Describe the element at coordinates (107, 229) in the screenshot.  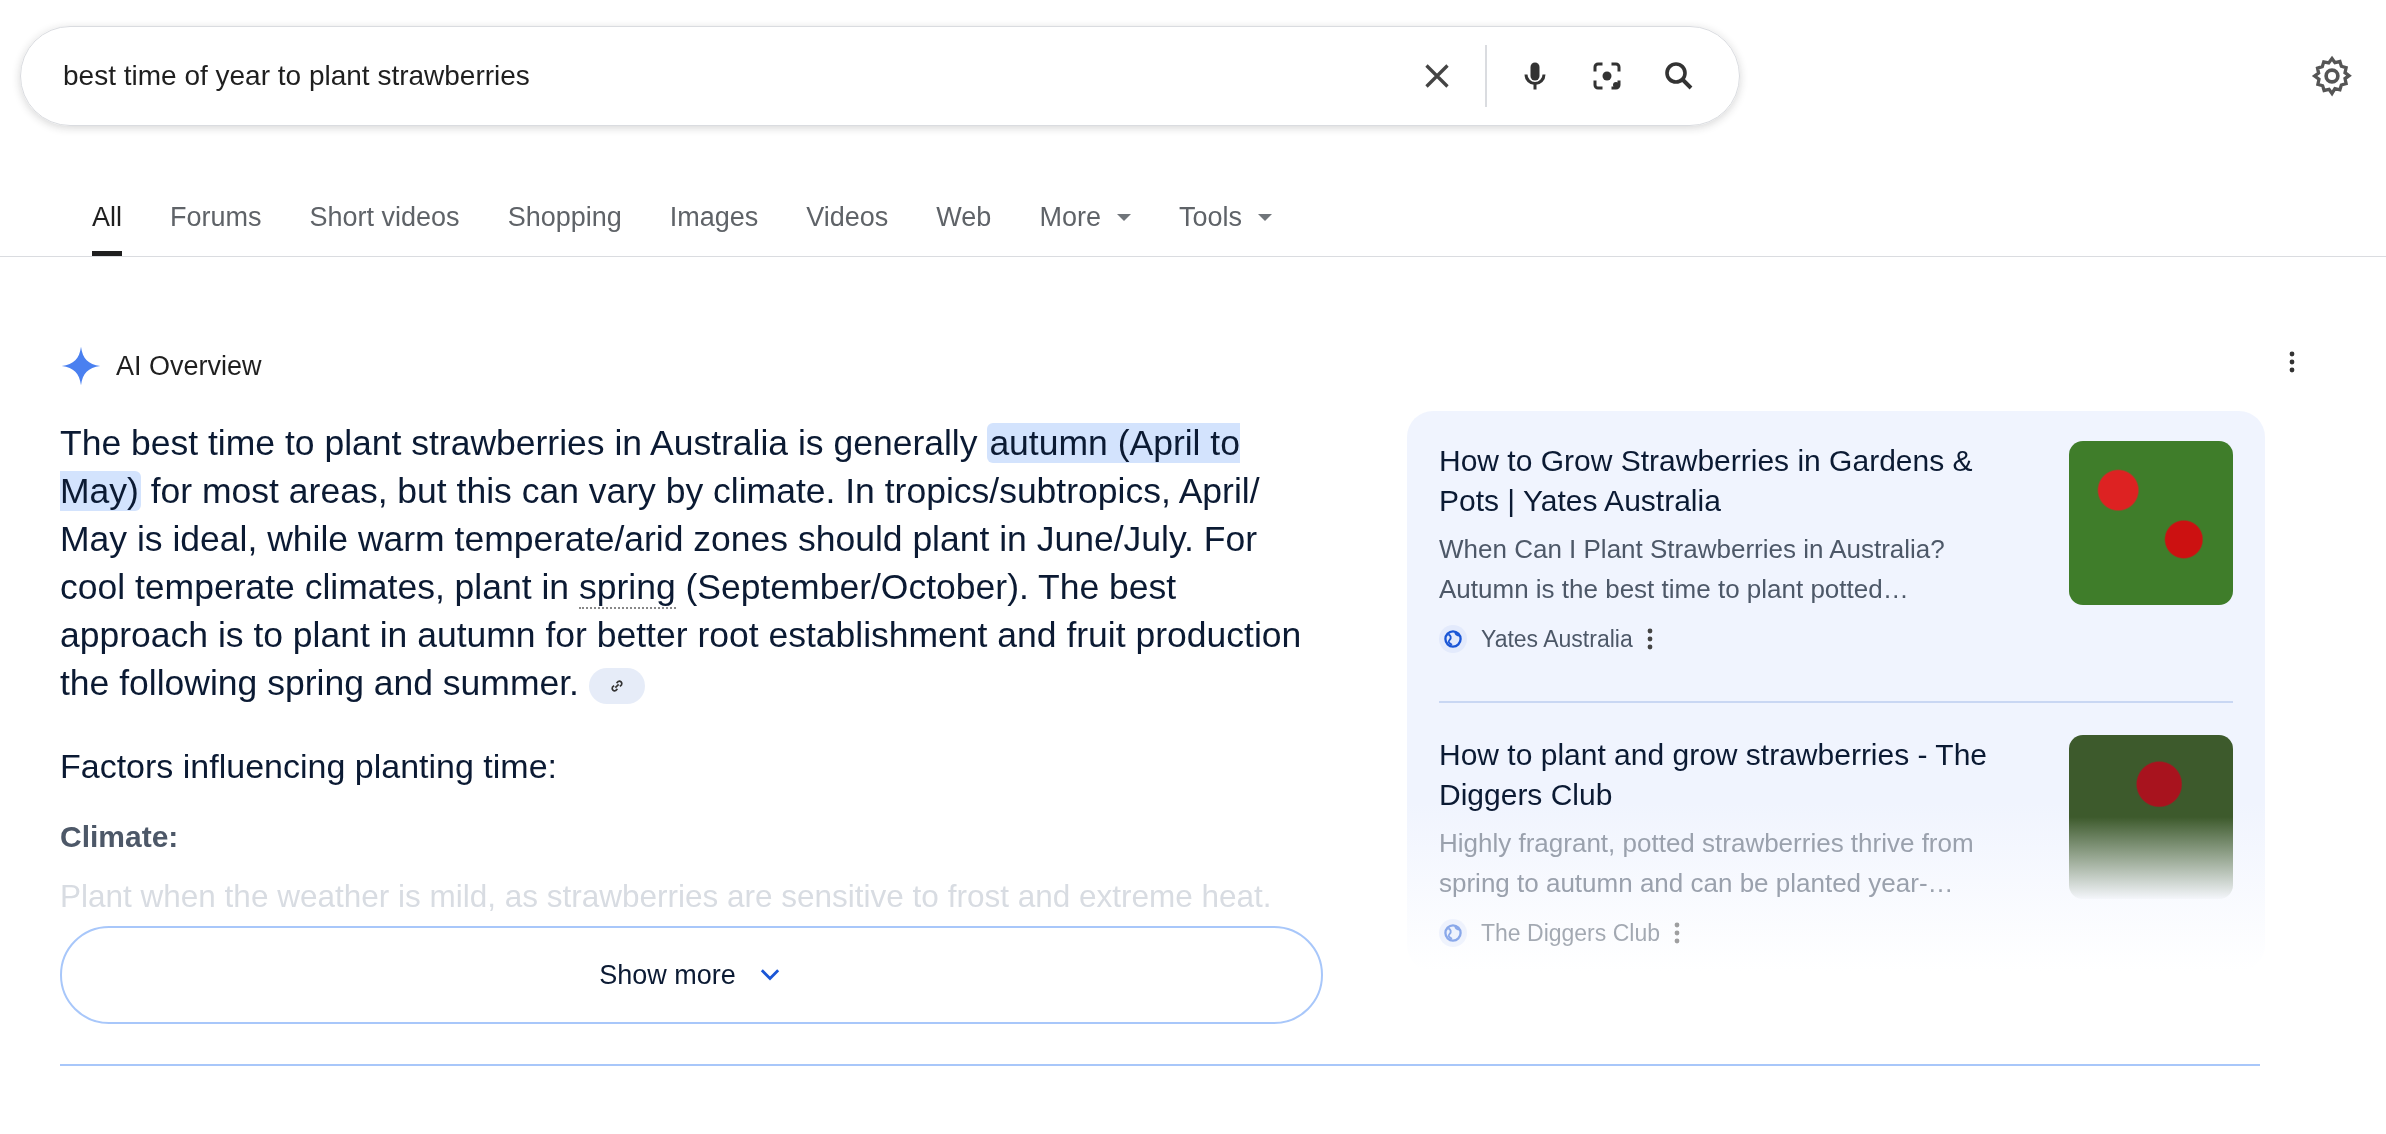
I see `tab: All` at that location.